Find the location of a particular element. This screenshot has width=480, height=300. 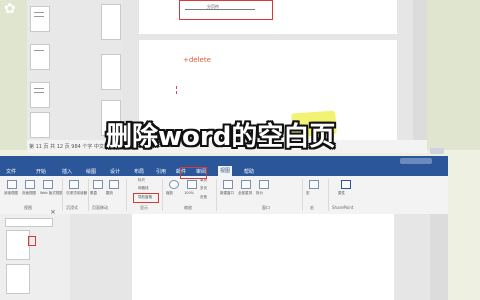

view-tab-highlight is located at coordinates (193, 173).